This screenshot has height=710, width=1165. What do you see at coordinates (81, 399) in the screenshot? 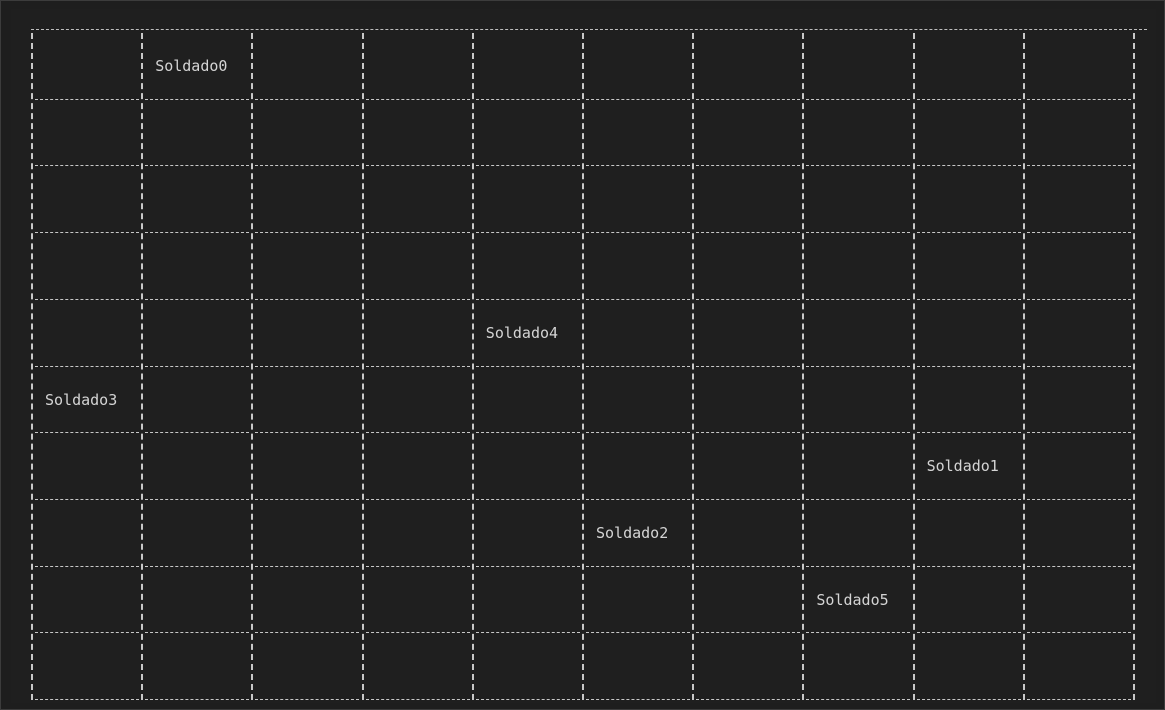
I see `soldier-label: Soldado3` at bounding box center [81, 399].